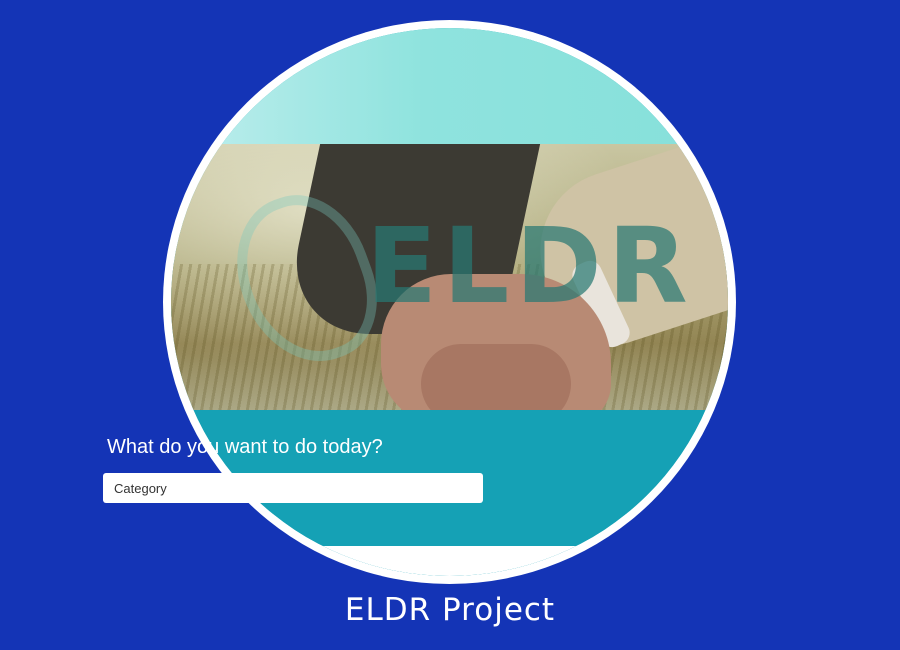 This screenshot has width=900, height=650. What do you see at coordinates (140, 488) in the screenshot?
I see `category-placeholder: Category` at bounding box center [140, 488].